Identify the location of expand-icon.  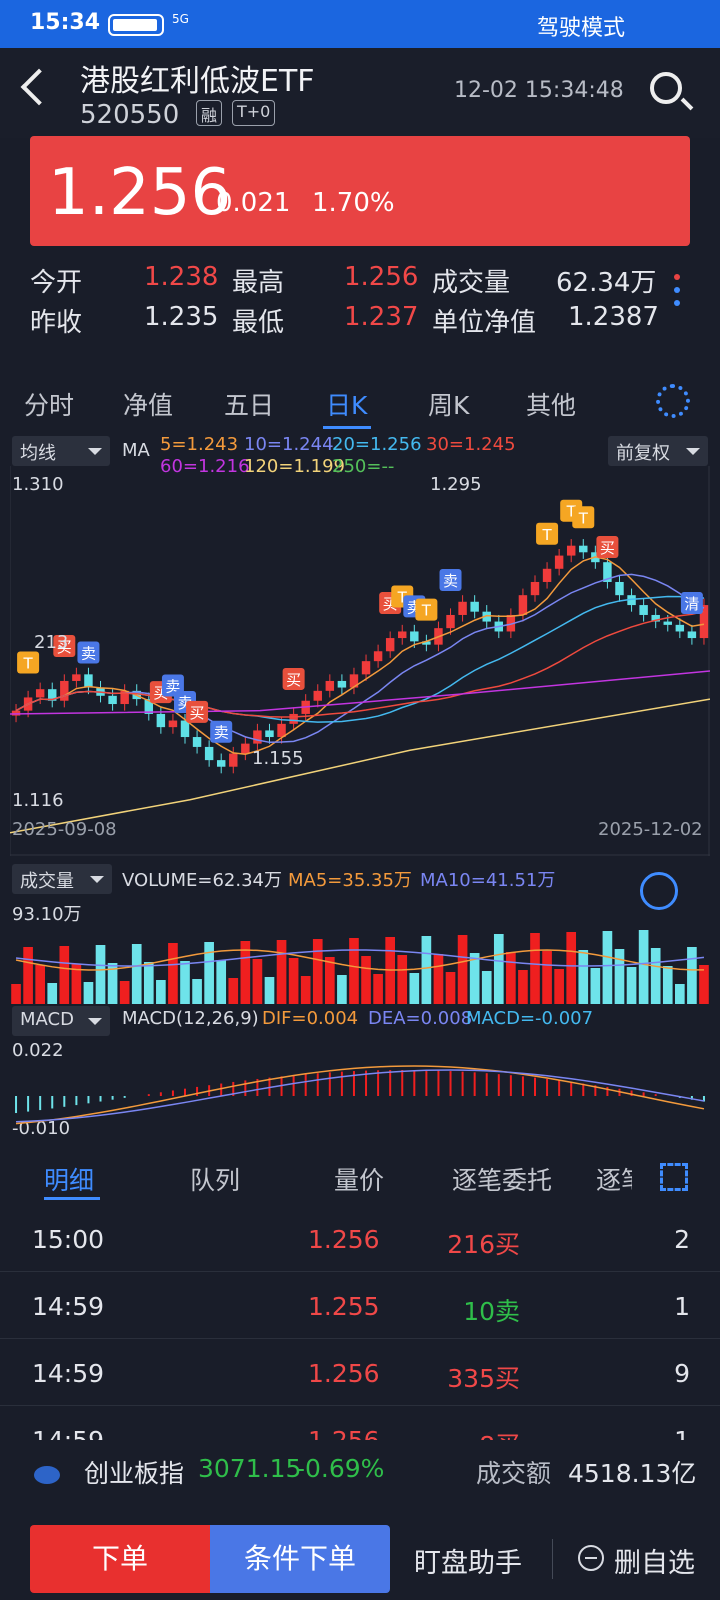
(659, 891).